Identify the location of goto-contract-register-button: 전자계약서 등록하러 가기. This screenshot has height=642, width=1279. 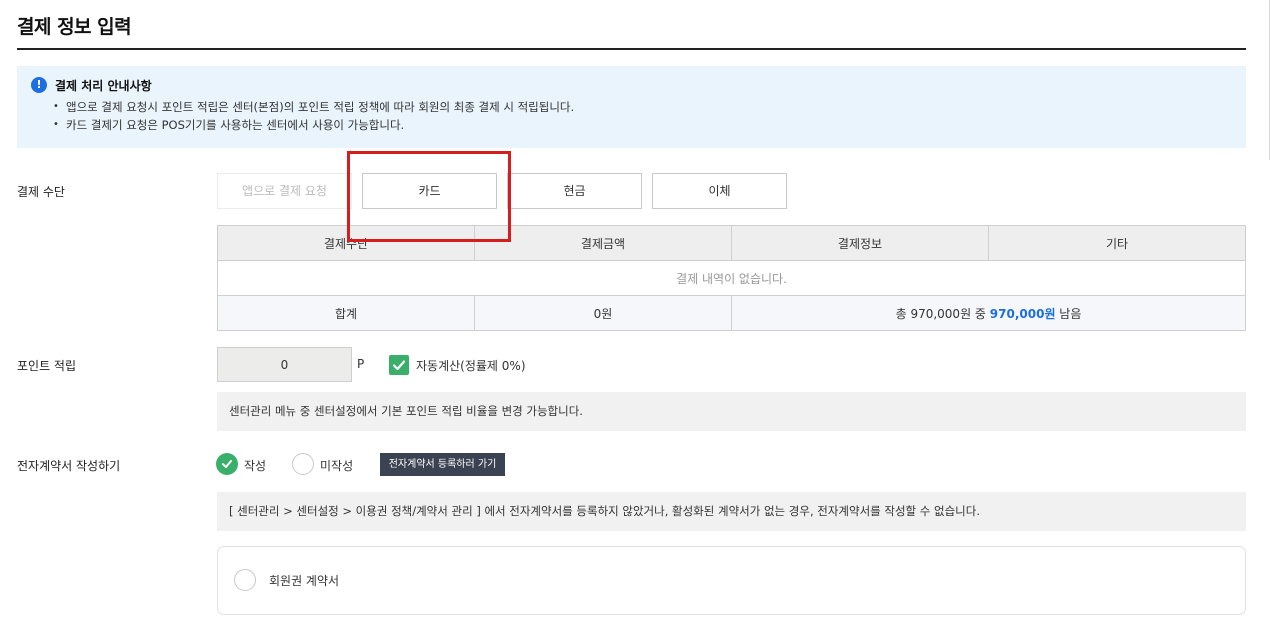
(442, 464).